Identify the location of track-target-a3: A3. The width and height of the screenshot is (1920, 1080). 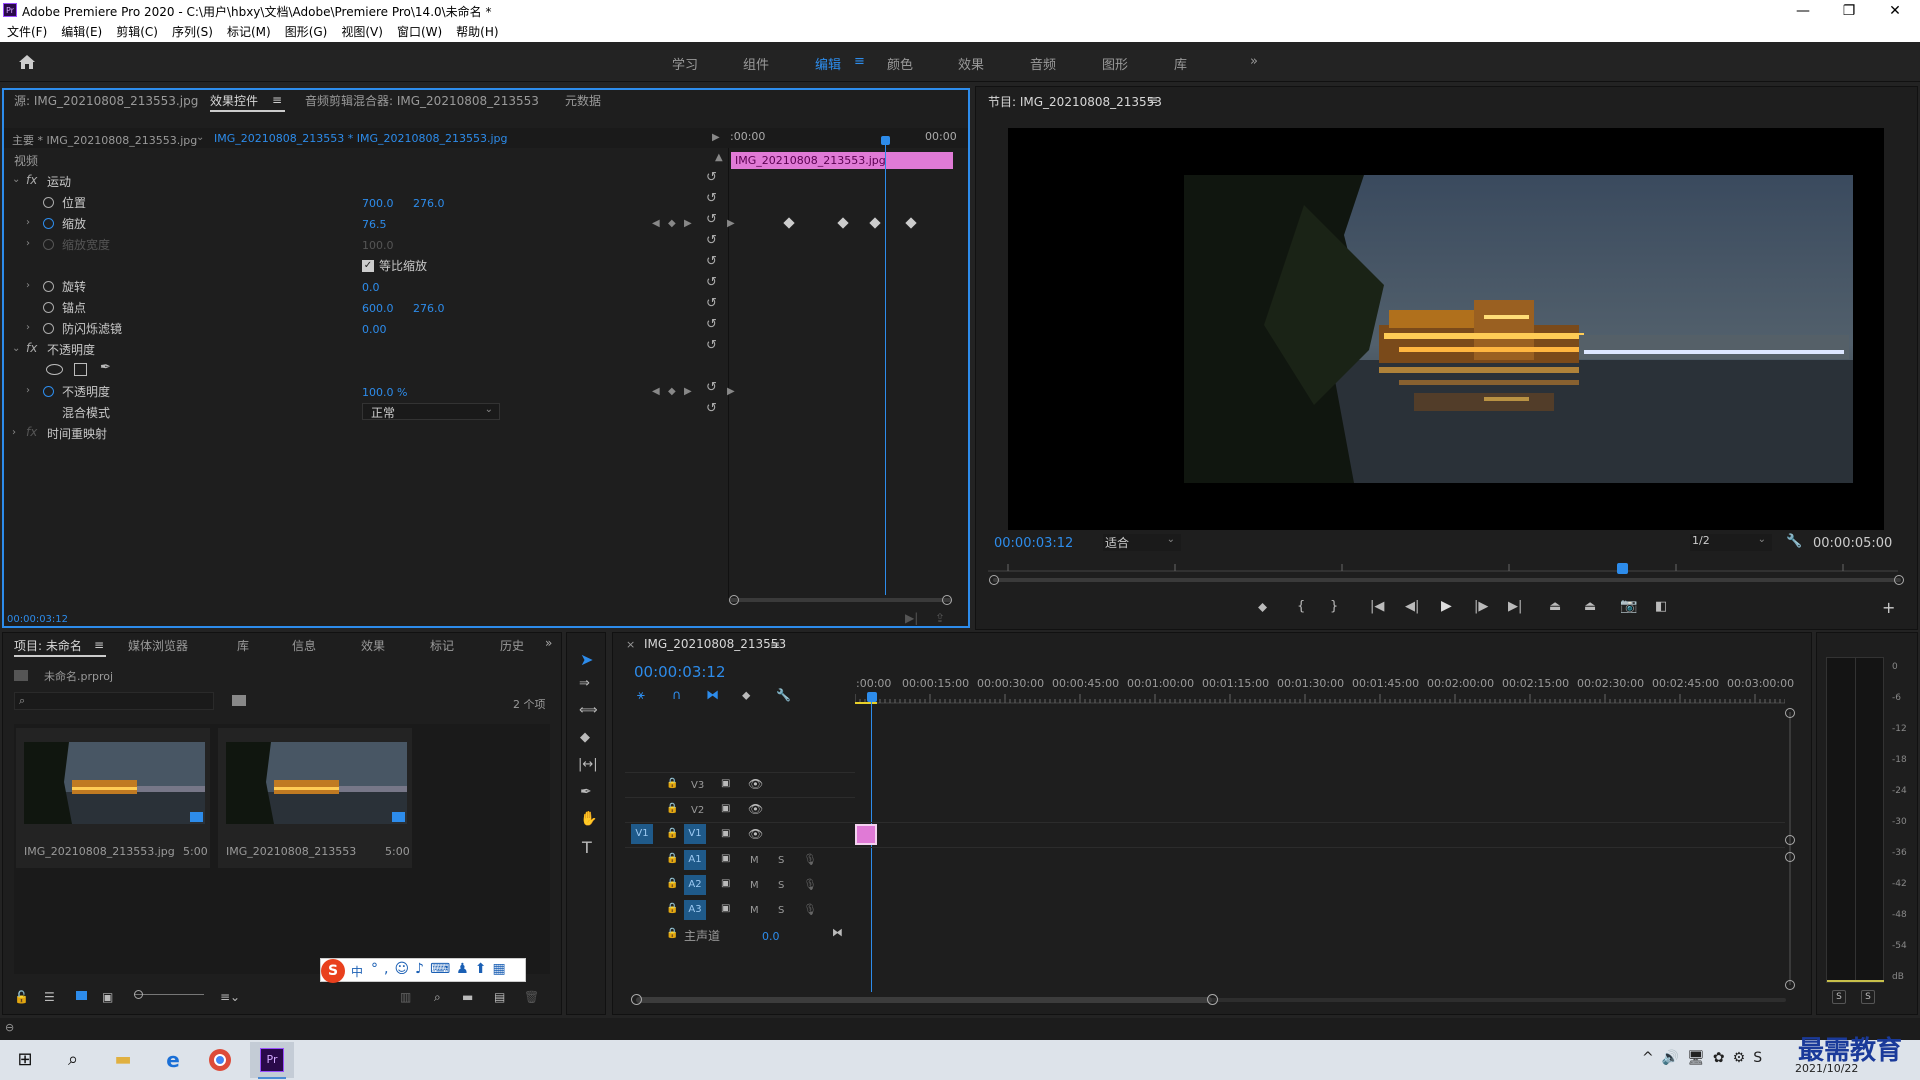
(695, 910).